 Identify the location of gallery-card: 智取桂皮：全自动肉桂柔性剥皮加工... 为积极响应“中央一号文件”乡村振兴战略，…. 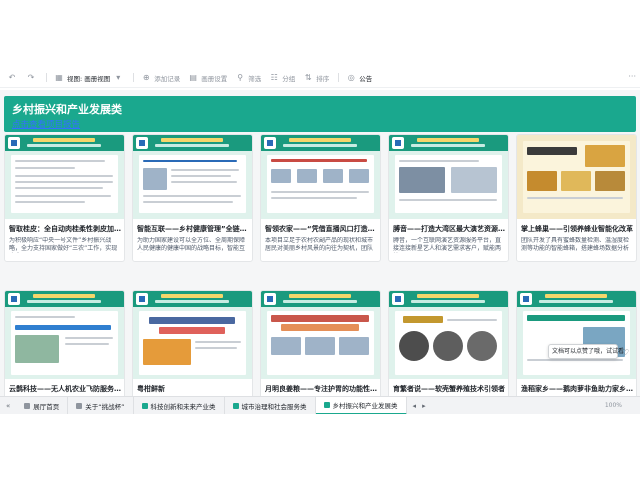
(64, 198).